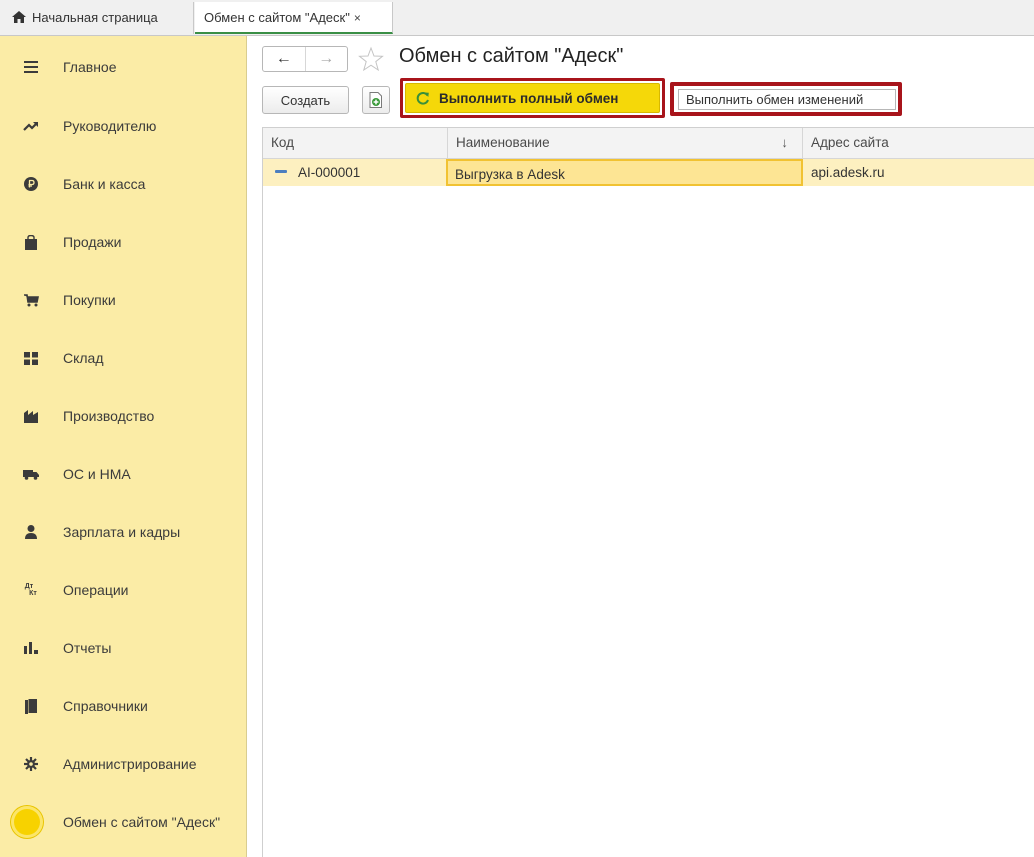 The height and width of the screenshot is (857, 1034). Describe the element at coordinates (33, 593) in the screenshot. I see `kt-glyph: Кт` at that location.